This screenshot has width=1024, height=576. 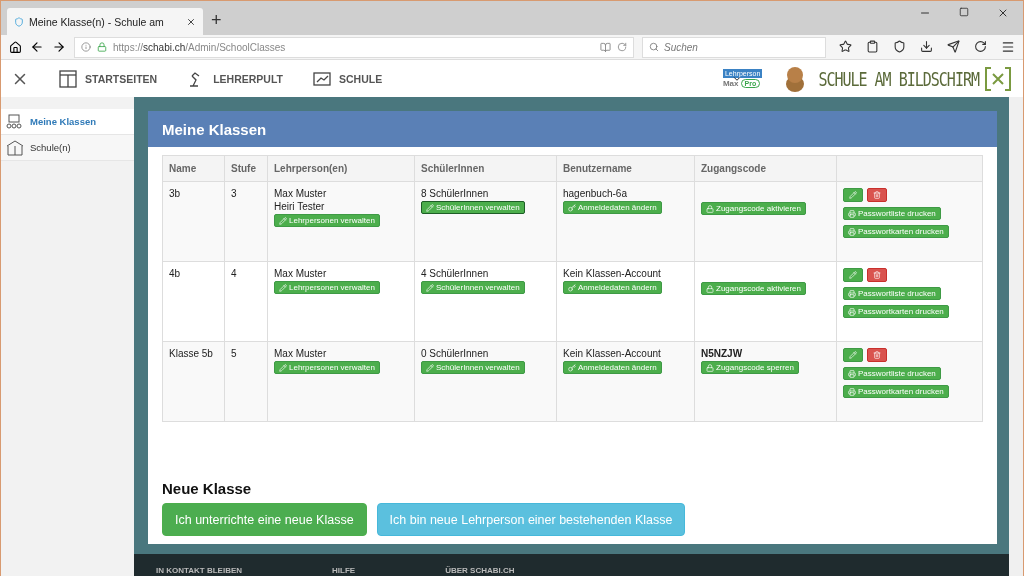 What do you see at coordinates (37, 47) in the screenshot?
I see `back-icon` at bounding box center [37, 47].